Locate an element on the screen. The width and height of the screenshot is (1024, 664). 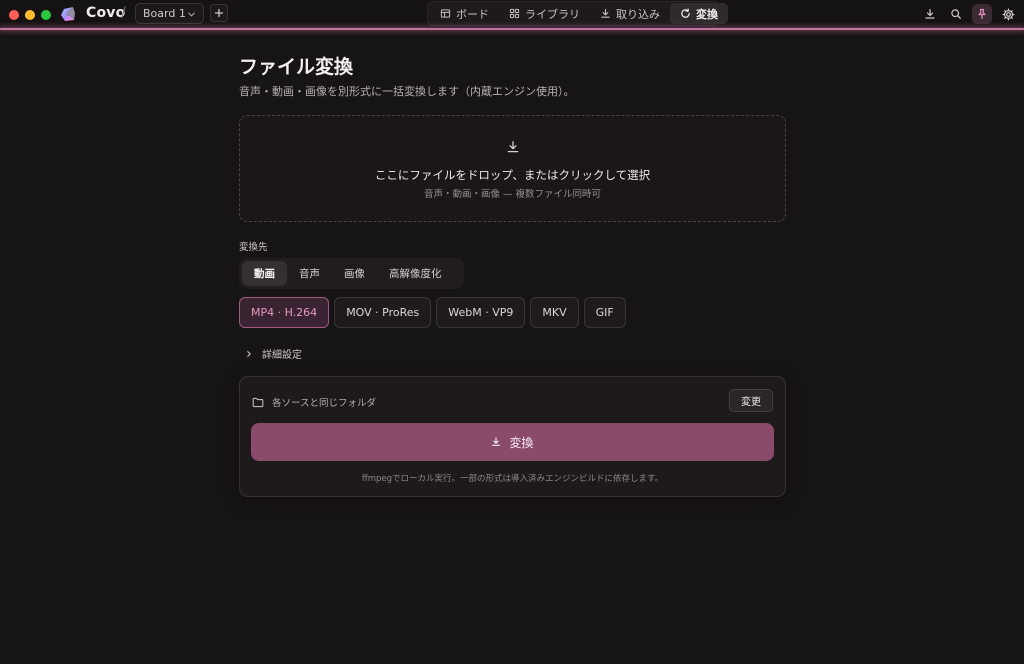
nav-tab-convert: 変換 is located at coordinates (699, 13).